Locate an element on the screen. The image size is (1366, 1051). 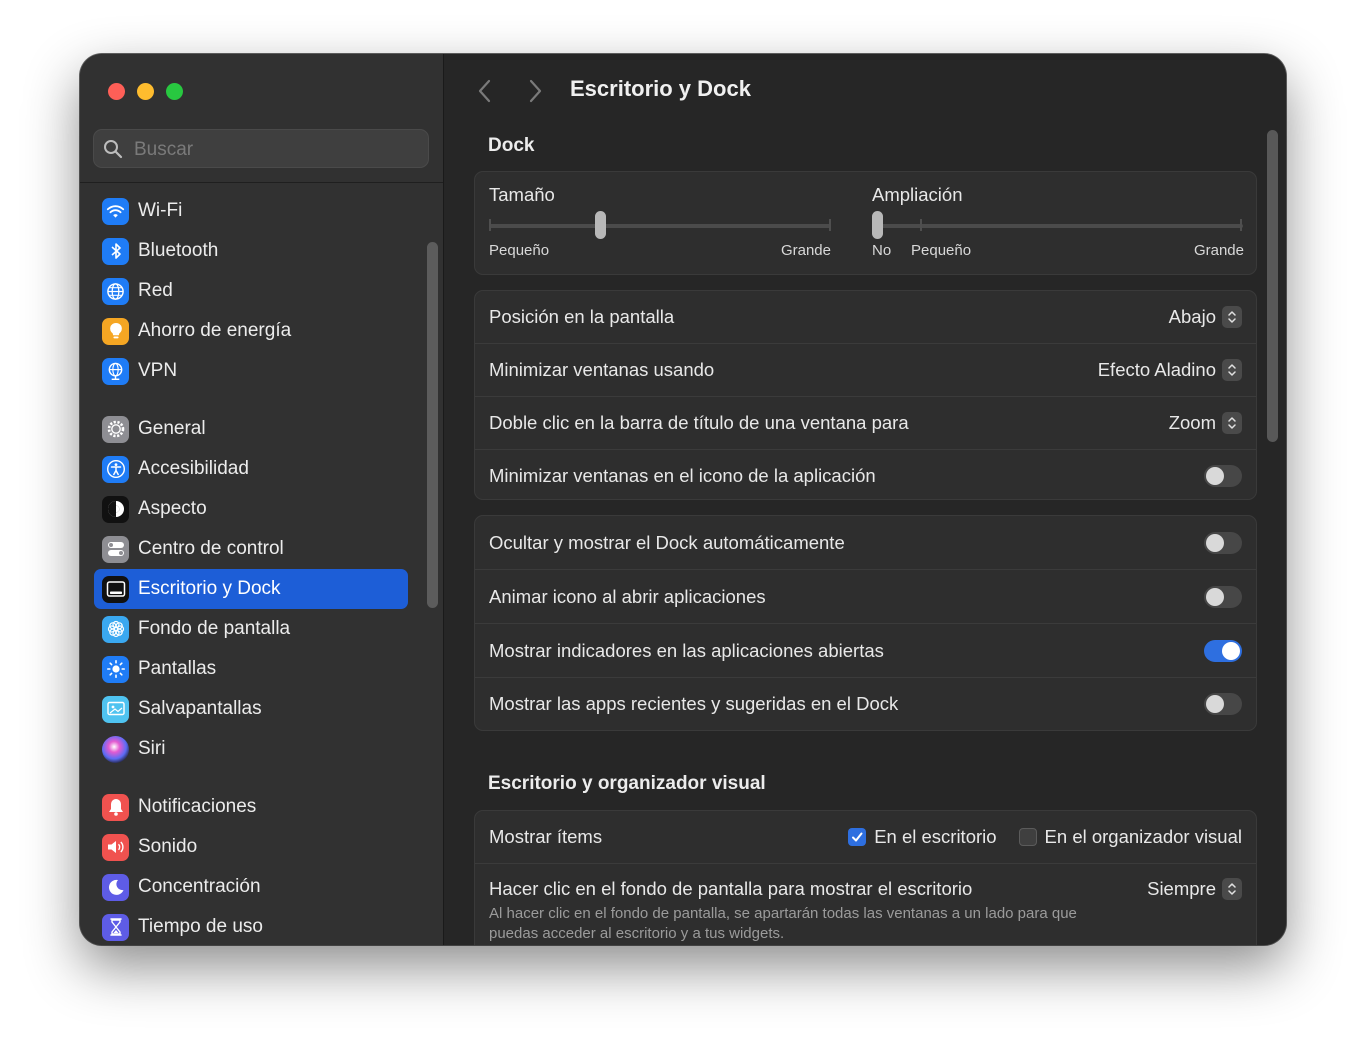
sidebar-item-label: General is located at coordinates (172, 428).